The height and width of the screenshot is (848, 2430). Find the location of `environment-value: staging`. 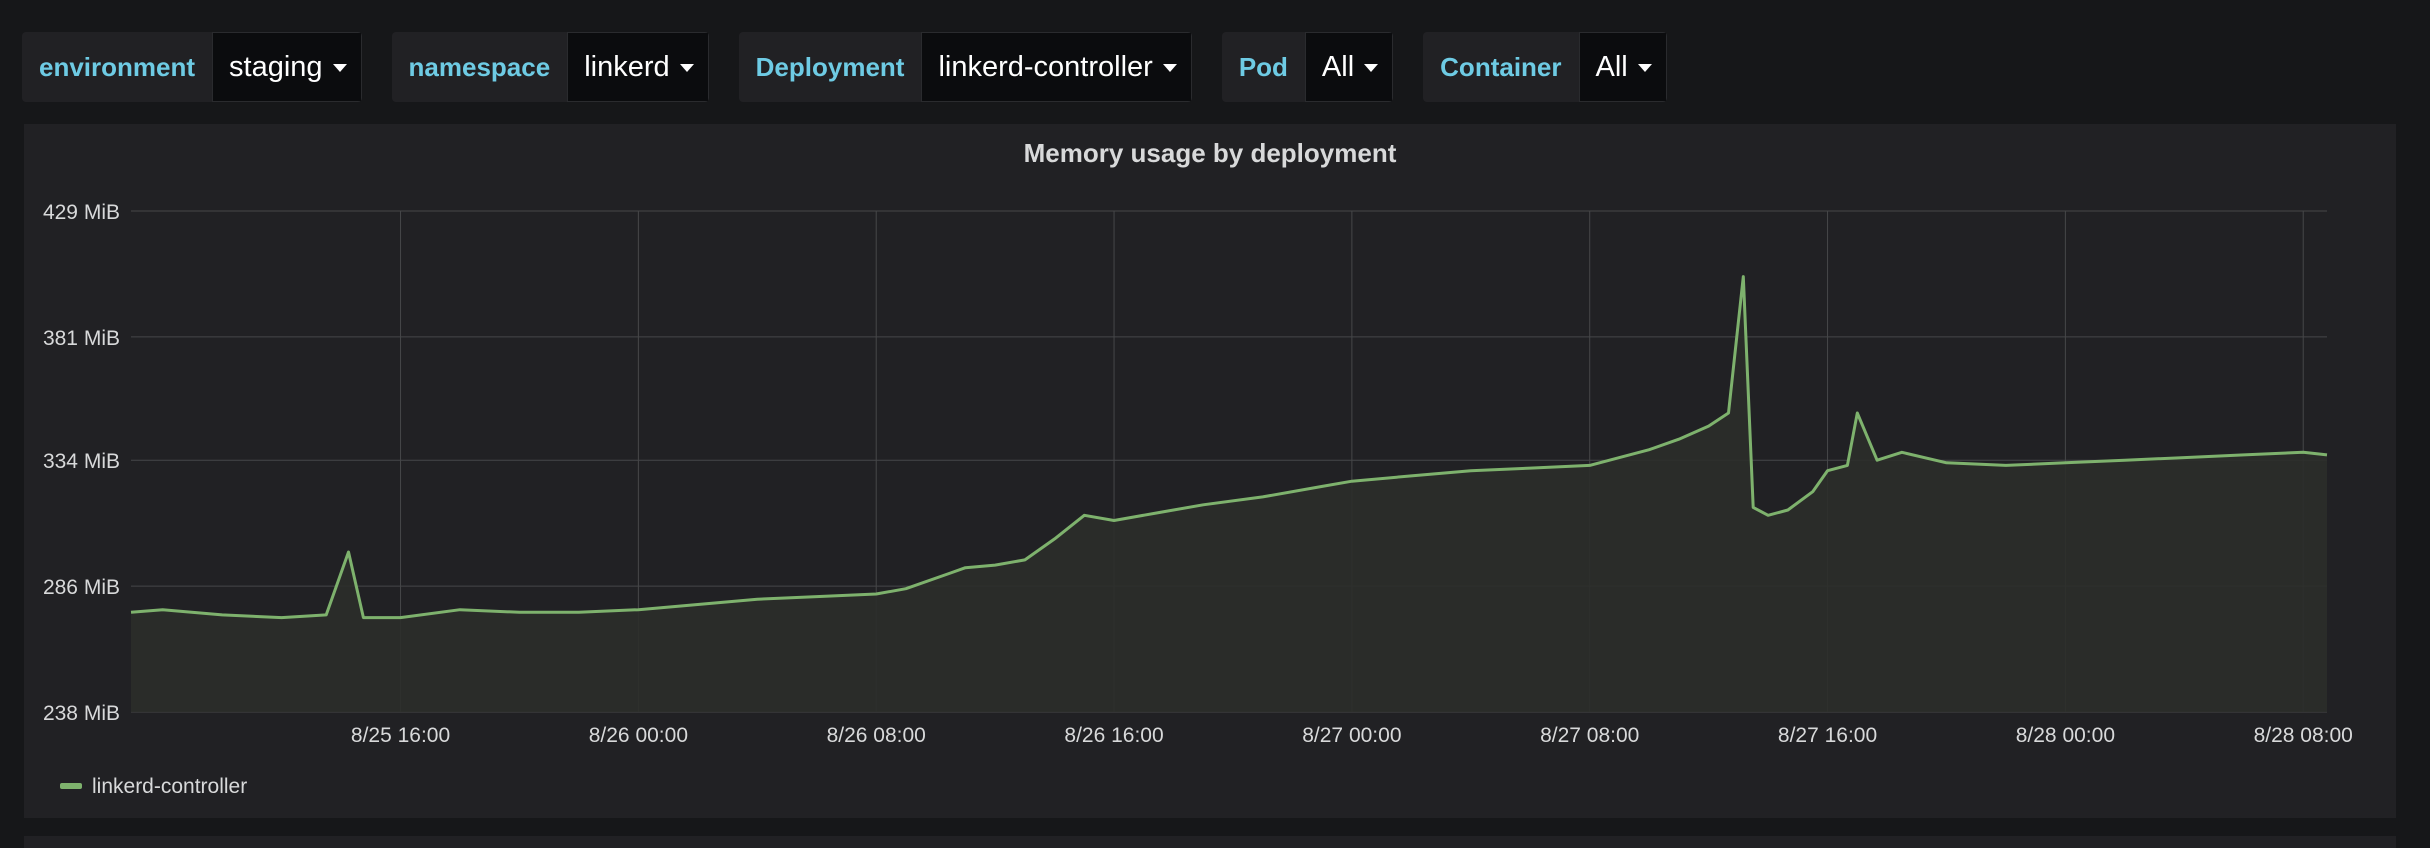

environment-value: staging is located at coordinates (276, 66).